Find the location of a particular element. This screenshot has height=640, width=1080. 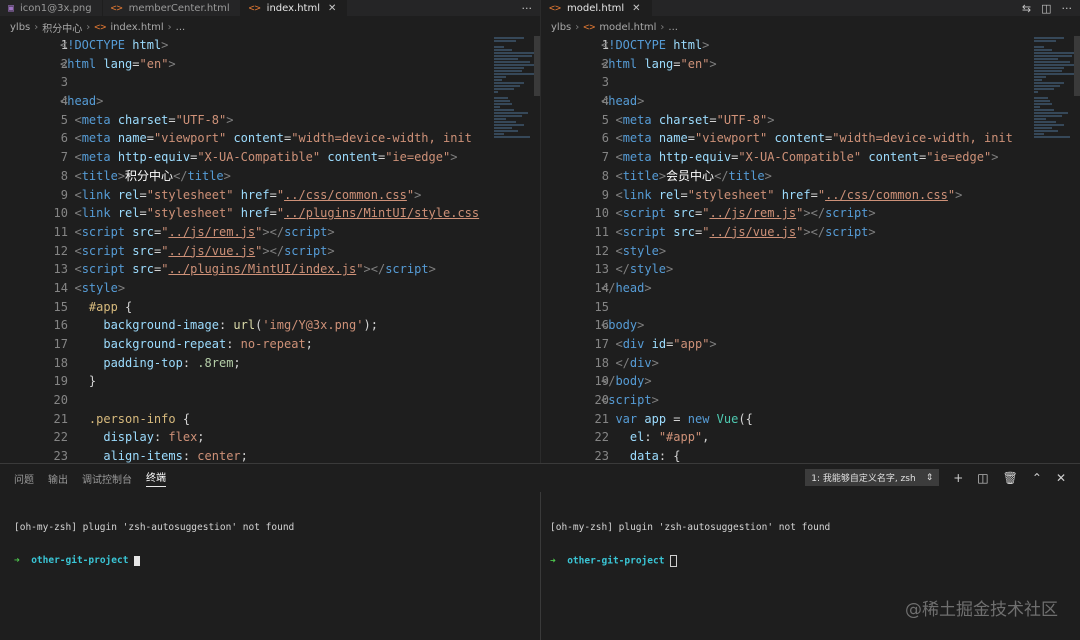

panel-toolbar: 1: 我能够自定义名字, zsh ⇕ + ◫ 🗑 ⌃ ✕ is located at coordinates (935, 477).